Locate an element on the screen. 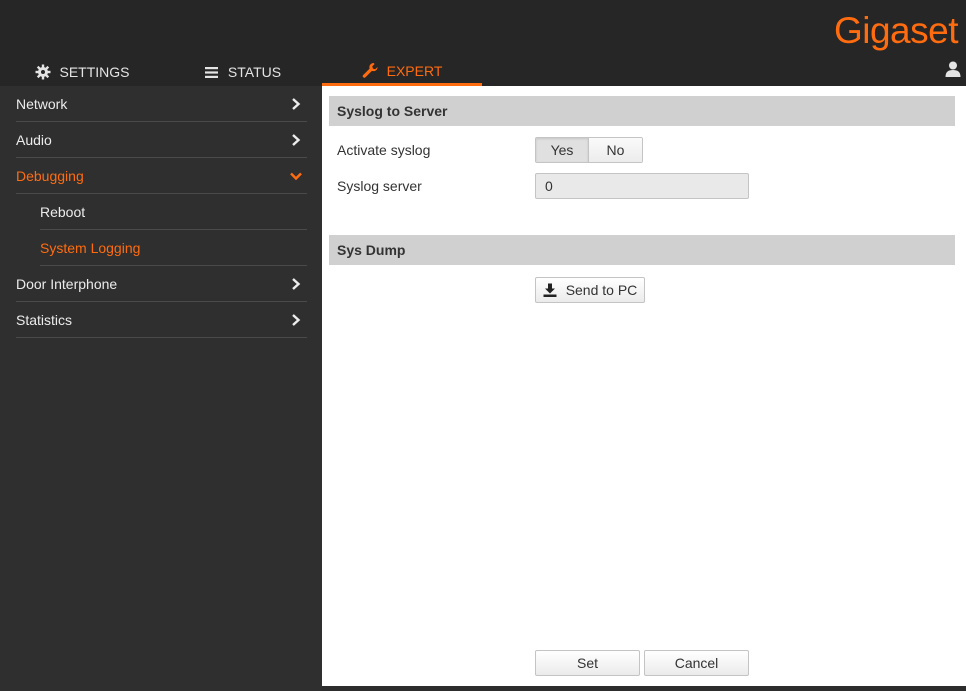 Image resolution: width=966 pixels, height=691 pixels. send-to-pc-label: Send to PC is located at coordinates (601, 290).